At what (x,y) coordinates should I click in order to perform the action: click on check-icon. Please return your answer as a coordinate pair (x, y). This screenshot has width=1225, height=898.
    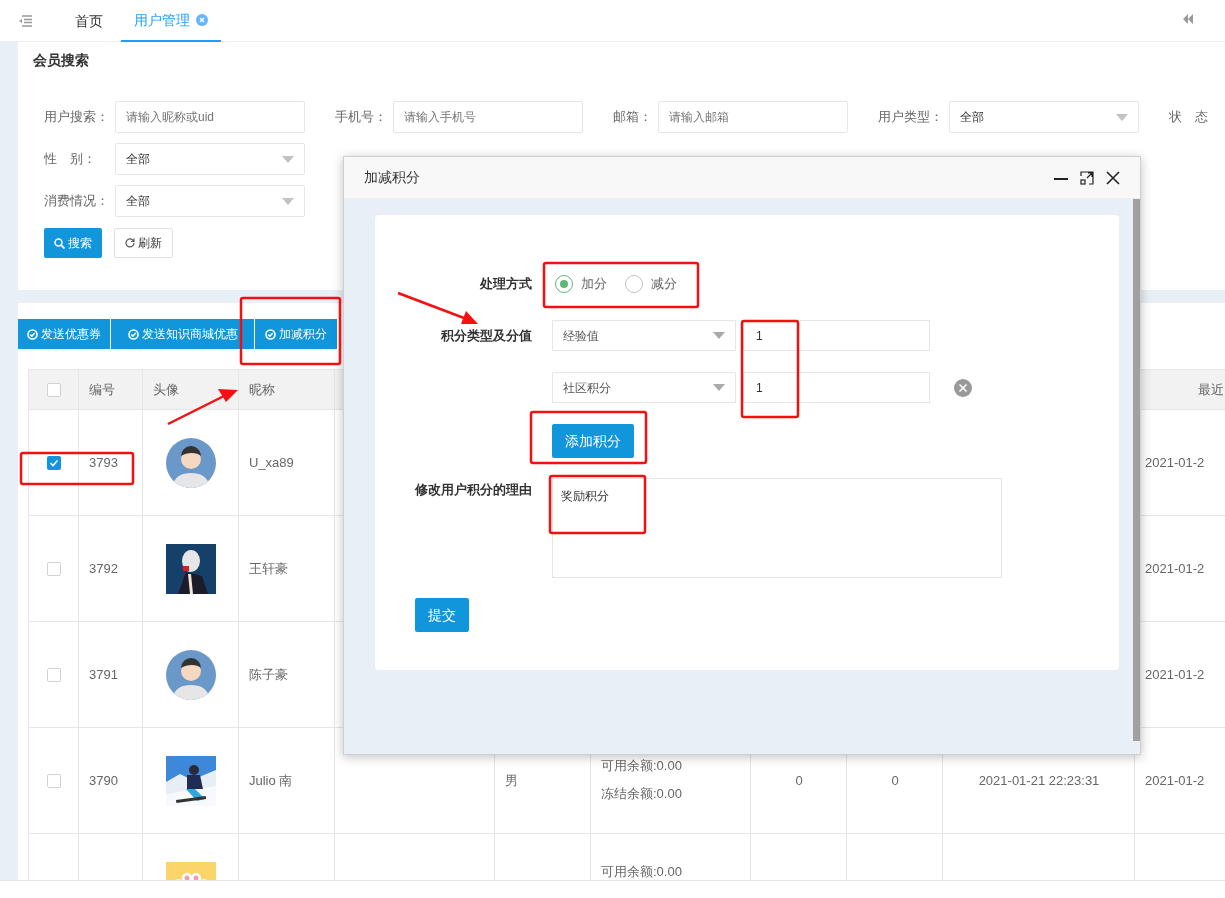
    Looking at the image, I should click on (54, 462).